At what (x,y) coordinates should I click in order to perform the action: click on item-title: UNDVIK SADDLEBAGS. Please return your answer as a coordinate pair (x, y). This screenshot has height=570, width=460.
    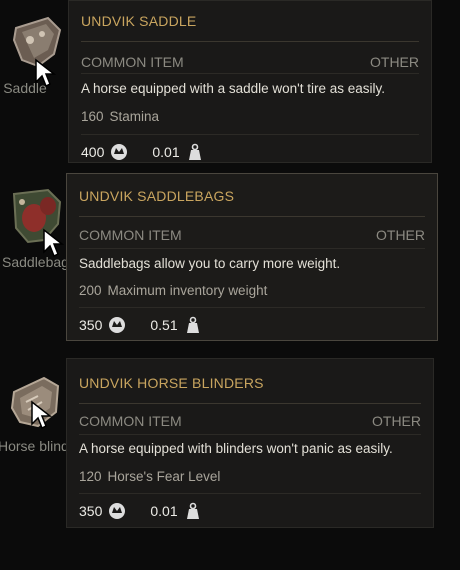
    Looking at the image, I should click on (157, 196).